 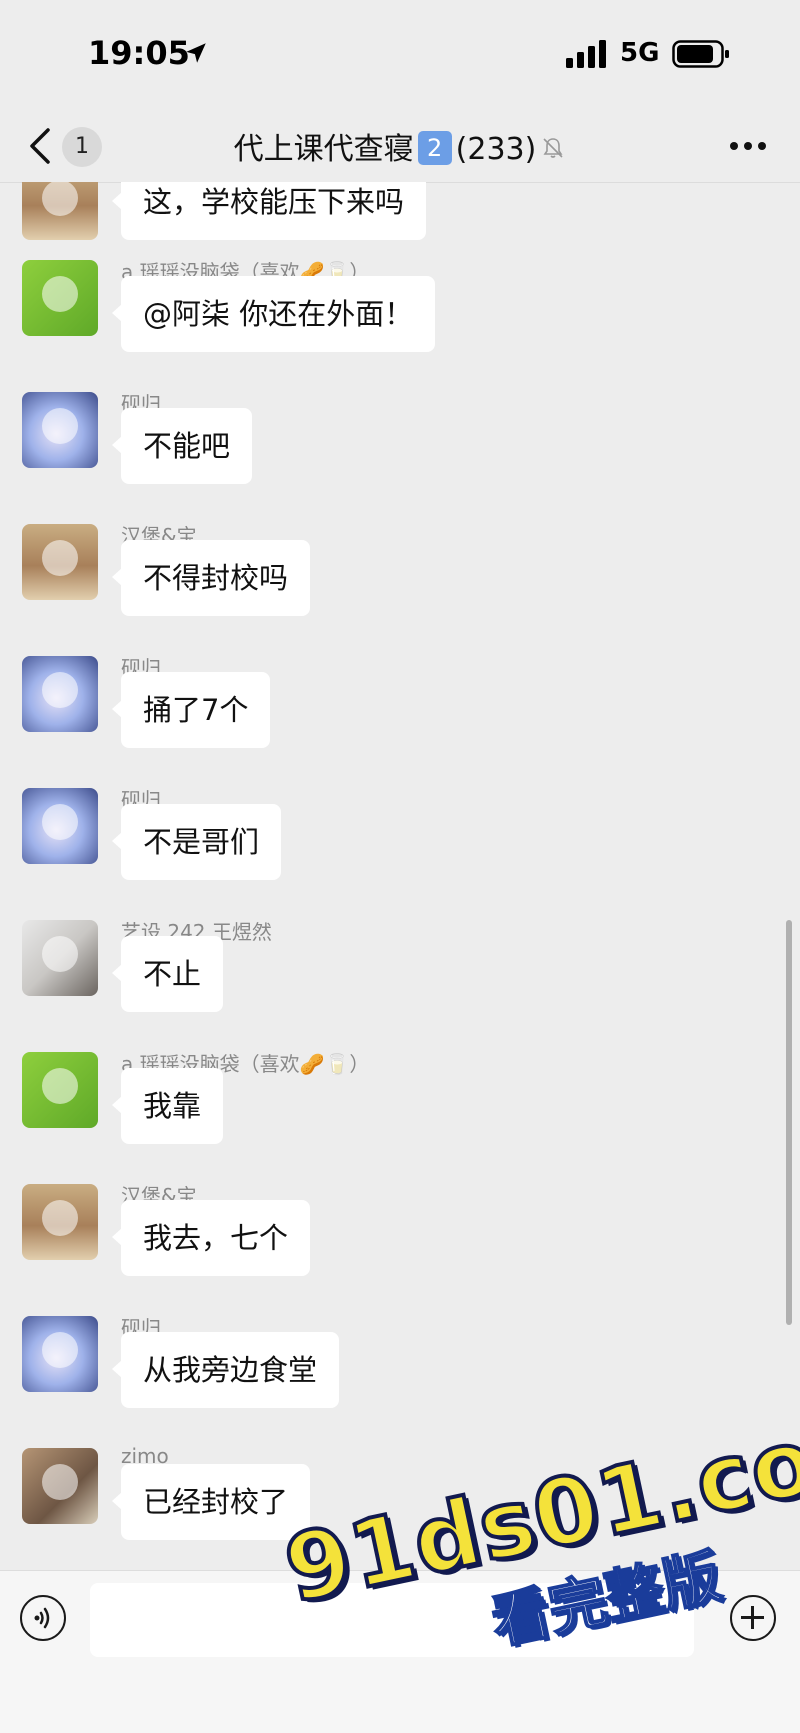 I want to click on chat-header: 1 代上课代查寝 2 (233), so click(x=400, y=146).